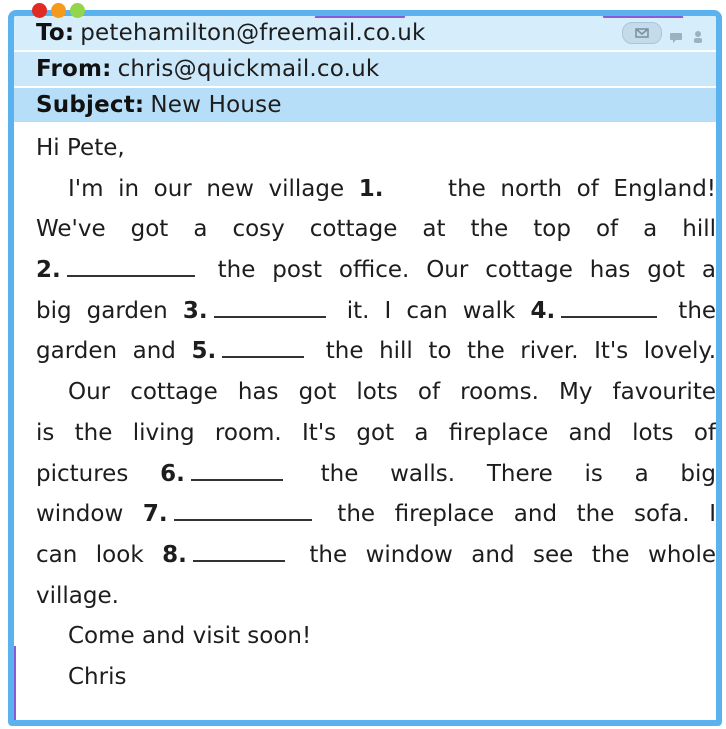  What do you see at coordinates (39, 10) in the screenshot?
I see `close-window-button` at bounding box center [39, 10].